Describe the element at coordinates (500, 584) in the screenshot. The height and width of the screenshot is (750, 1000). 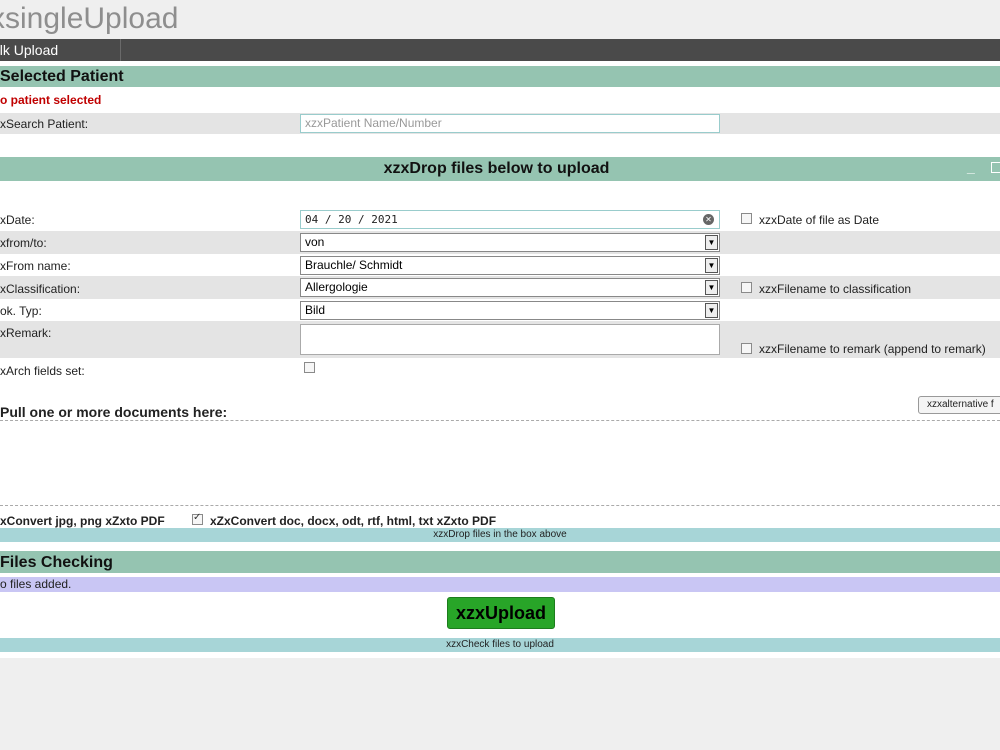
I see `files-status-bar: o files added.` at that location.